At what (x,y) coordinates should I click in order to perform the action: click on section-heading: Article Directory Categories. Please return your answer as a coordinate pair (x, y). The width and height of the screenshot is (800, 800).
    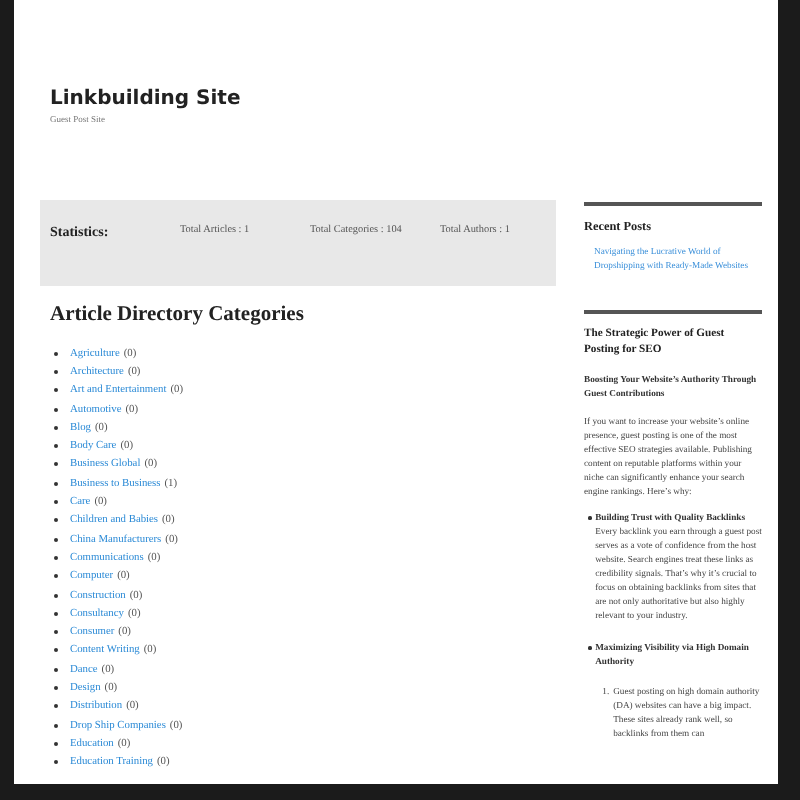
    Looking at the image, I should click on (178, 315).